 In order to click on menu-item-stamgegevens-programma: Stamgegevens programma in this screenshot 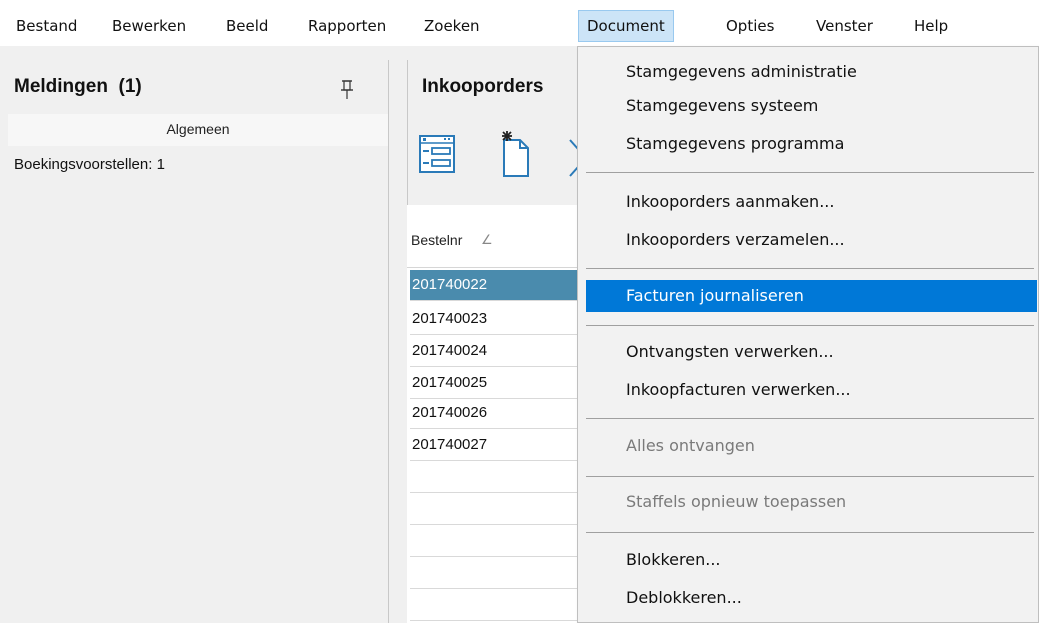, I will do `click(811, 144)`.